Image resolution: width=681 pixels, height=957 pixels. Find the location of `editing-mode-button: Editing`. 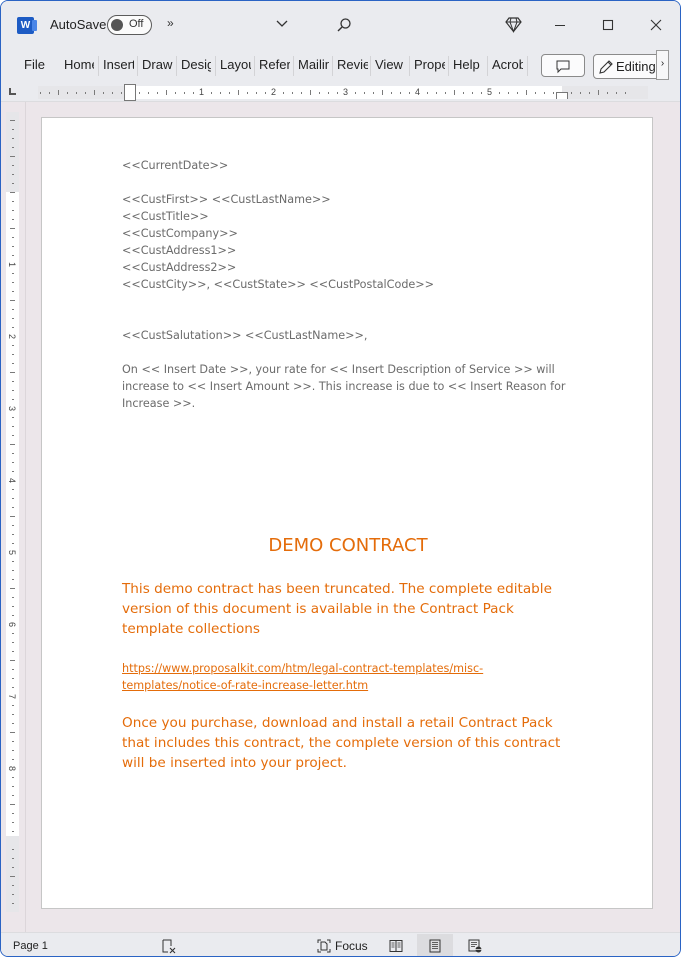

editing-mode-button: Editing is located at coordinates (628, 66).